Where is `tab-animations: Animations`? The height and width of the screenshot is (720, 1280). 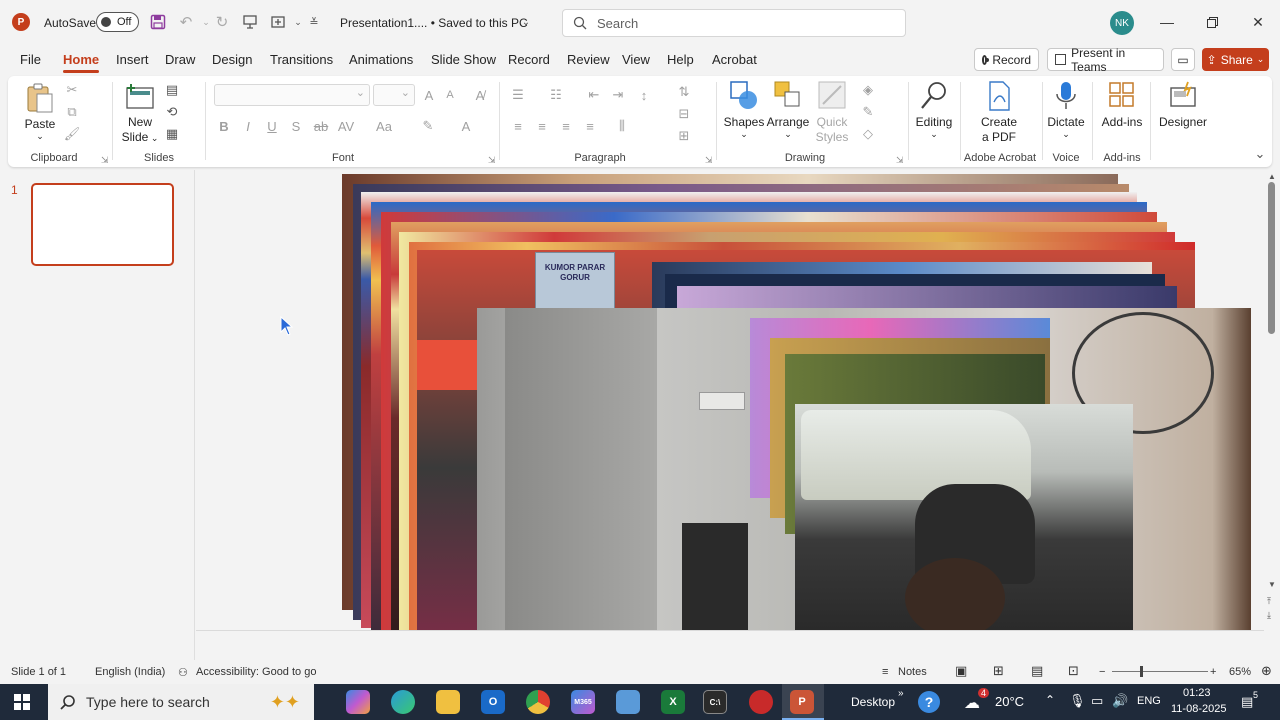
tab-animations: Animations is located at coordinates (381, 59).